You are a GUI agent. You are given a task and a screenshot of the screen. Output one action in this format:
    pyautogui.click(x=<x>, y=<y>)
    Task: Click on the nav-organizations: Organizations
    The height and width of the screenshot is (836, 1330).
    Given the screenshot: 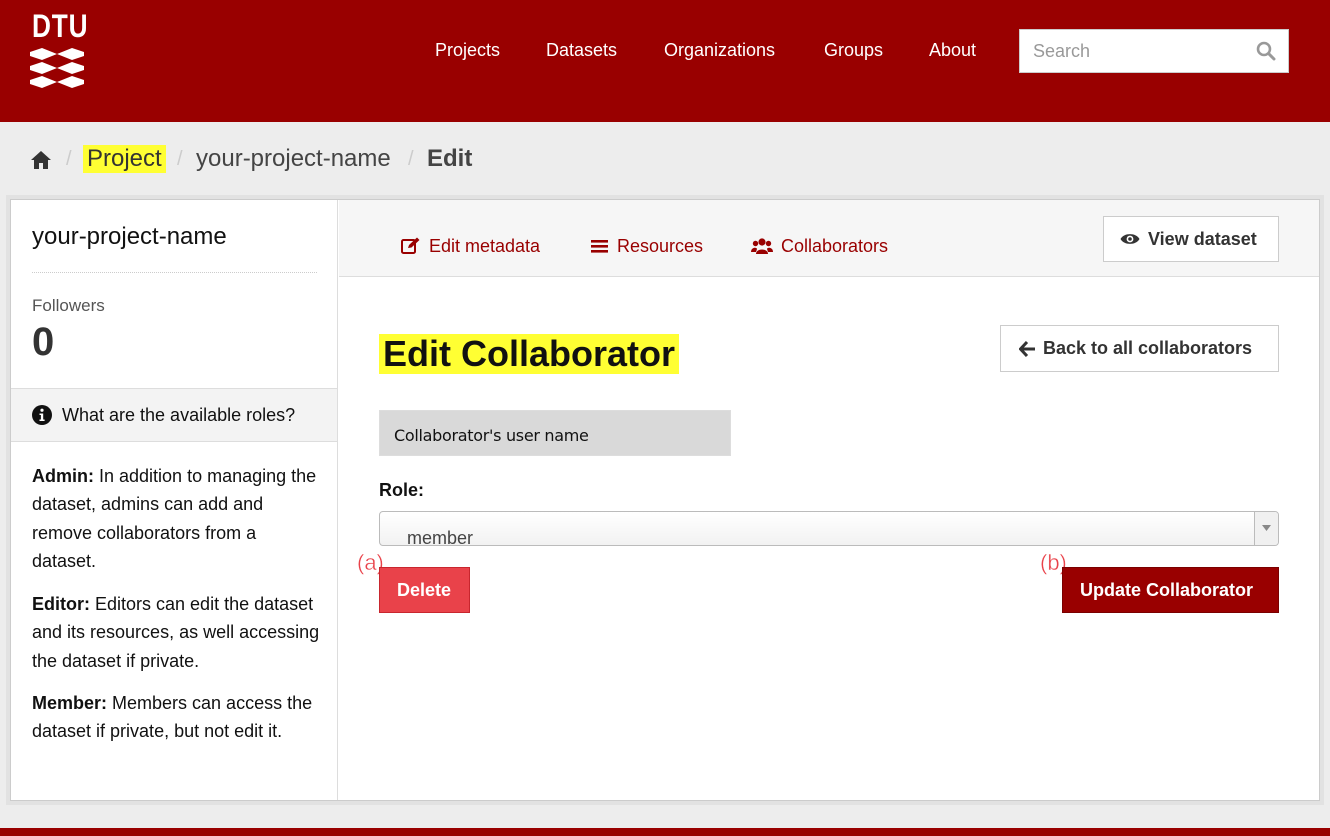 What is the action you would take?
    pyautogui.click(x=719, y=50)
    